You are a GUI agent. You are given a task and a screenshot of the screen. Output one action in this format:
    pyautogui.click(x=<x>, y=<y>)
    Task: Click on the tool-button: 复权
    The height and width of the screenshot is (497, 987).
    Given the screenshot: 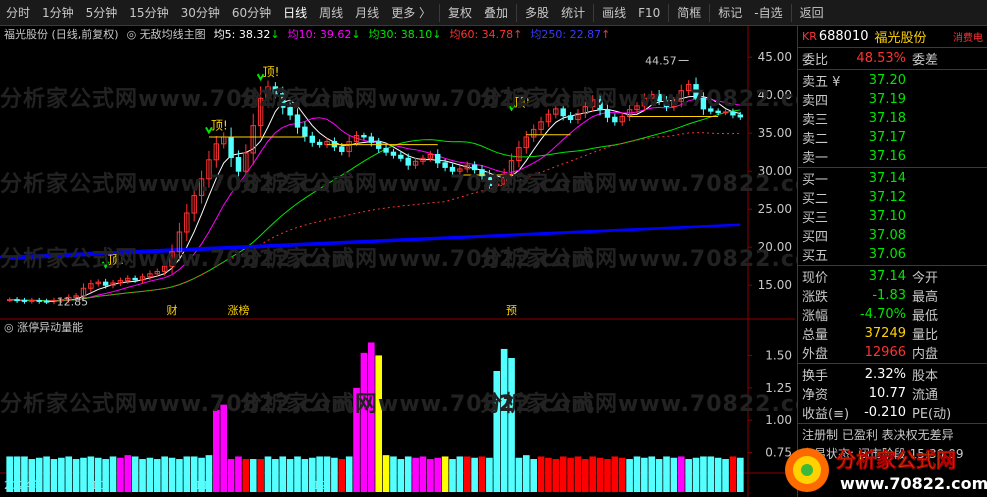 What is the action you would take?
    pyautogui.click(x=460, y=13)
    